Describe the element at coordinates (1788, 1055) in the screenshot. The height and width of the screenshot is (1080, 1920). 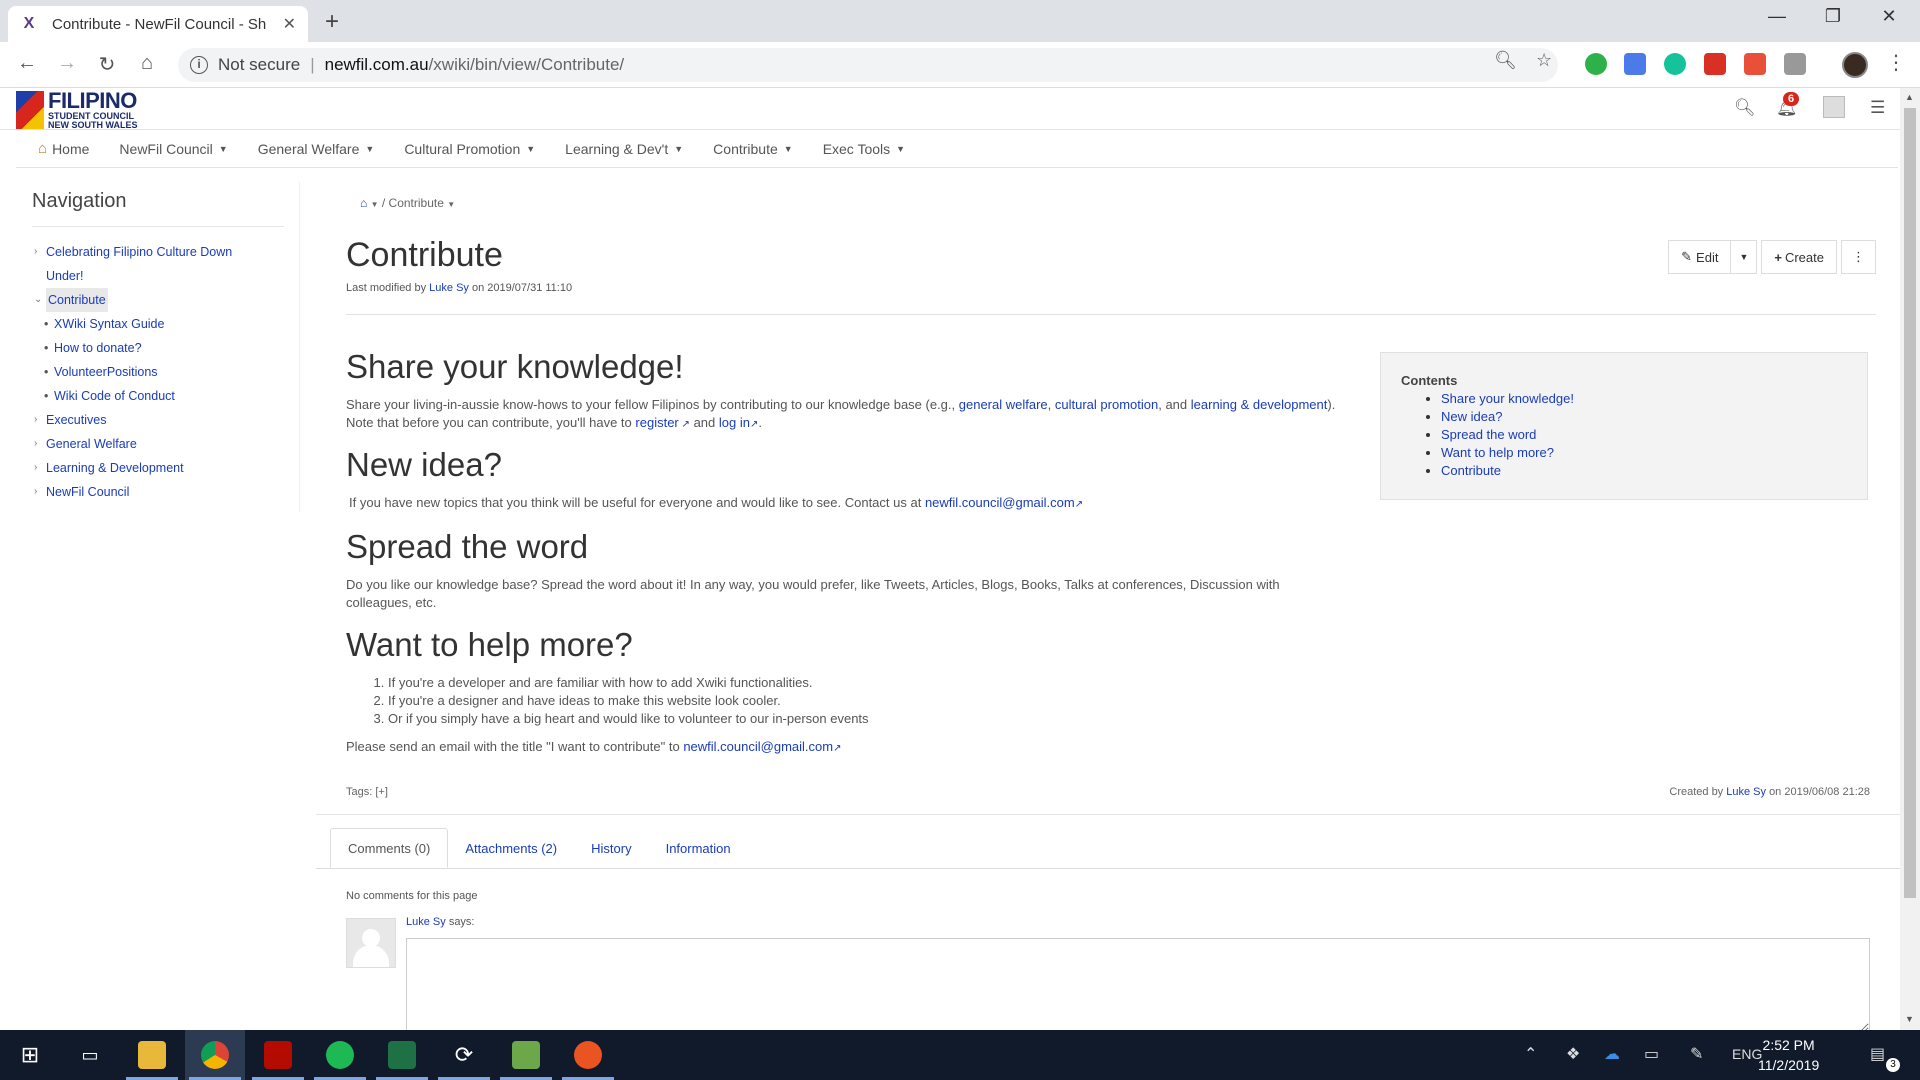
I see `taskbar-clock: 2:52 PM 11/2/2019` at that location.